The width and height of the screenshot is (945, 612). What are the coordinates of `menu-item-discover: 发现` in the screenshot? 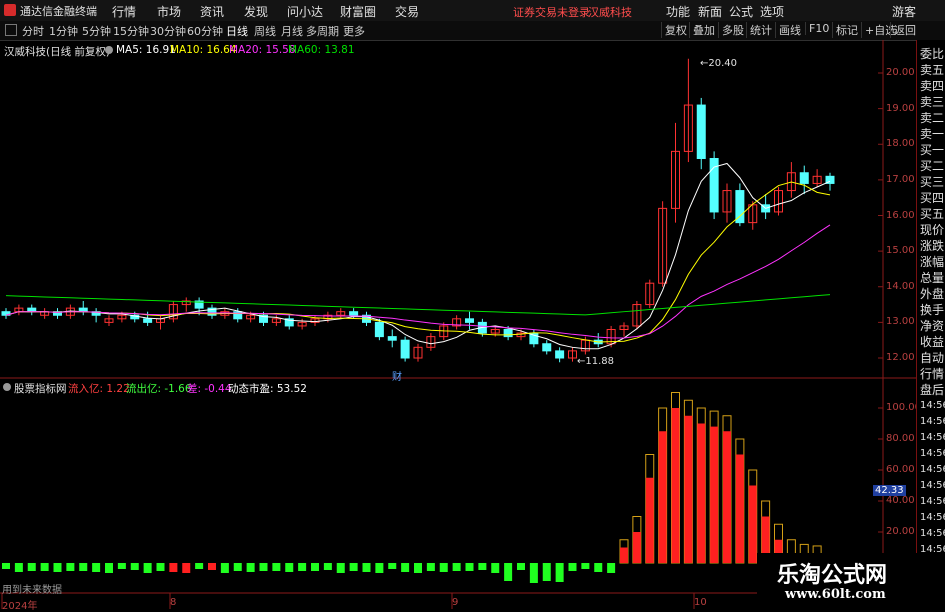 It's located at (256, 11).